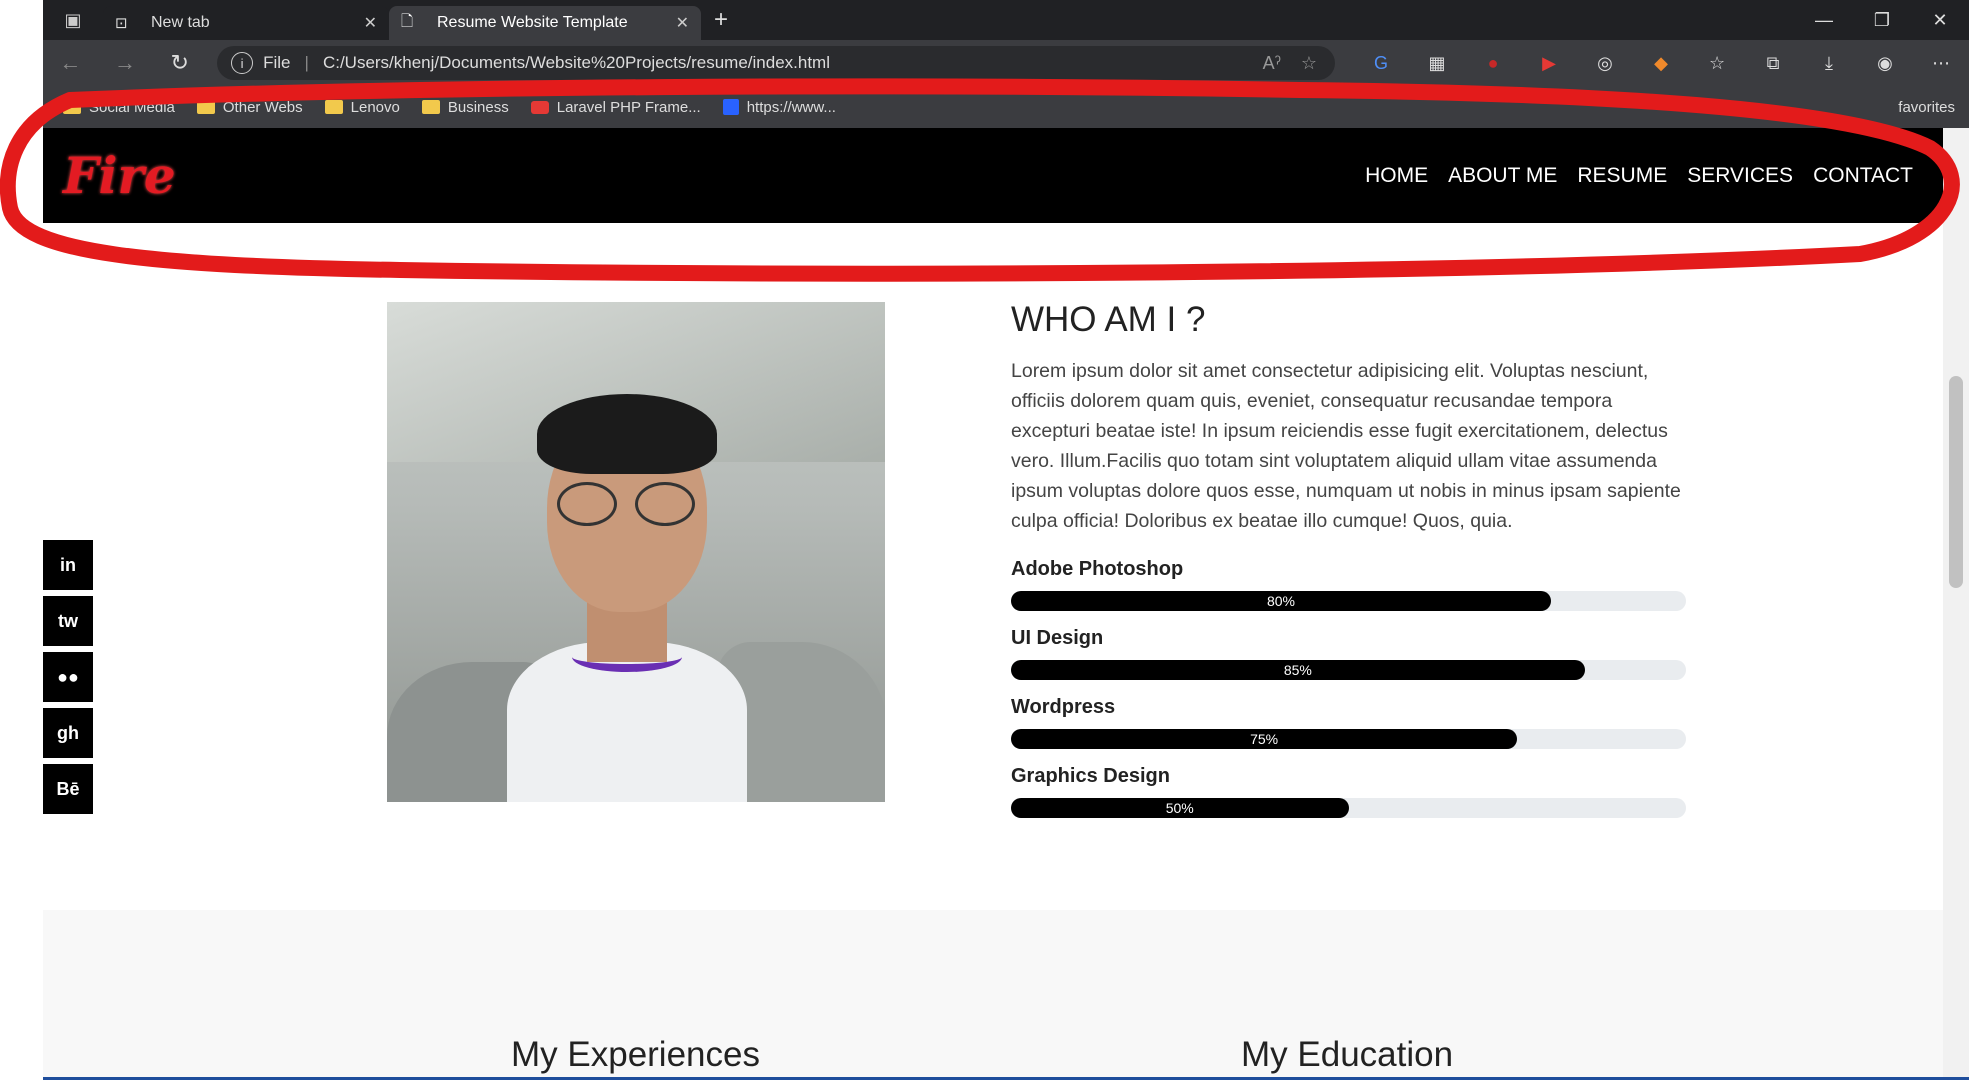 The image size is (1969, 1080). I want to click on tab-actions-icon: ▣, so click(73, 20).